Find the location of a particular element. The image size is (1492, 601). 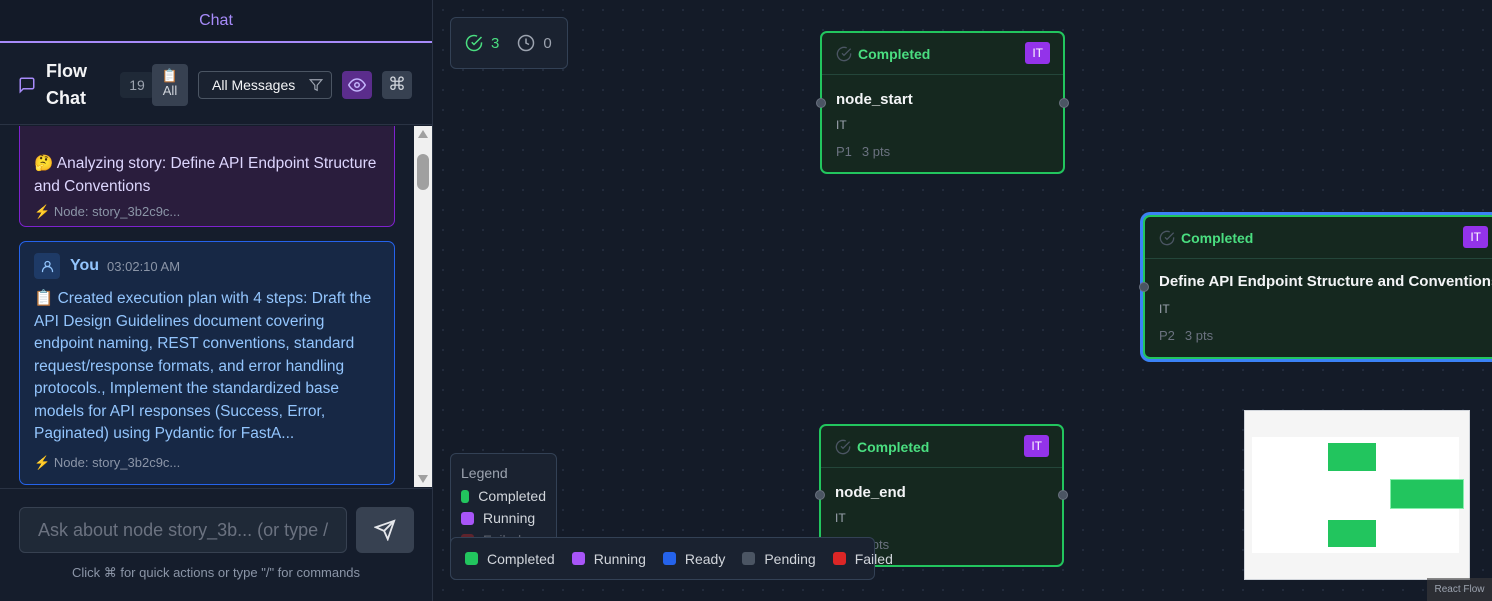

legend-bar-item: Ready is located at coordinates (694, 558).